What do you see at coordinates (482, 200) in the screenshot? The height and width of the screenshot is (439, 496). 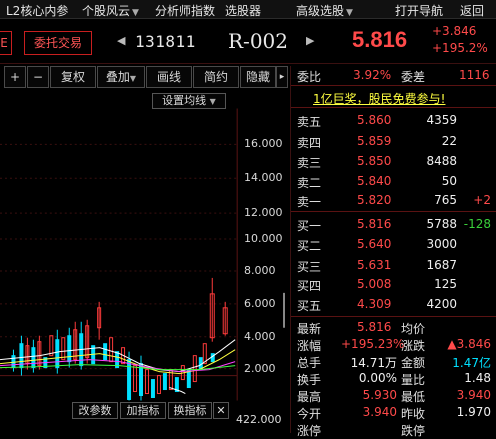 I see `ask-delta: +2` at bounding box center [482, 200].